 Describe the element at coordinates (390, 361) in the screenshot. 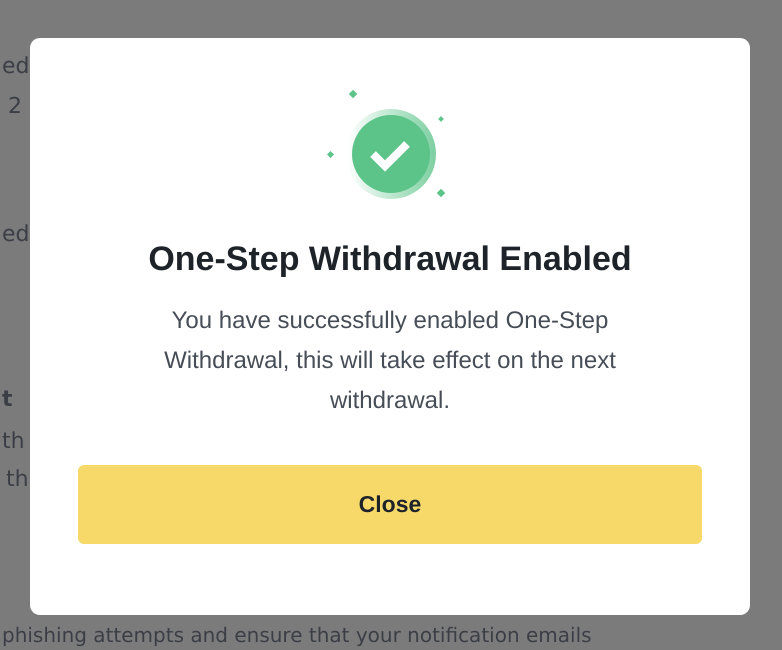

I see `dialog-message: You have successfully enabled One-Step Withdrawal, this will take effect on the next withdrawal.` at that location.